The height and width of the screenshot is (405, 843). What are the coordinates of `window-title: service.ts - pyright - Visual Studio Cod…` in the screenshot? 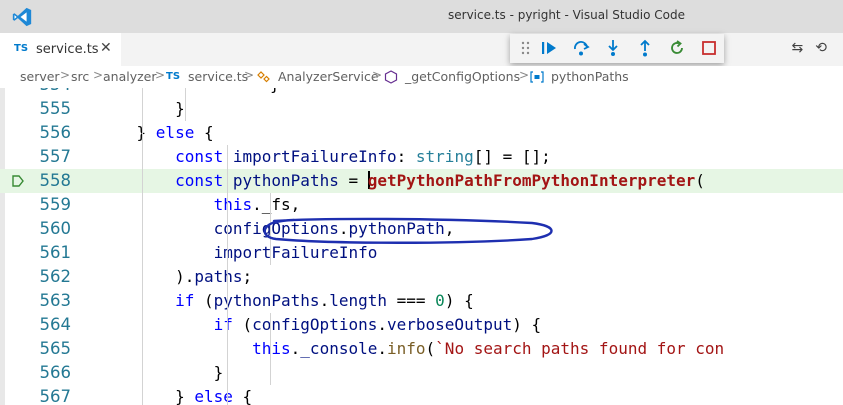 It's located at (566, 15).